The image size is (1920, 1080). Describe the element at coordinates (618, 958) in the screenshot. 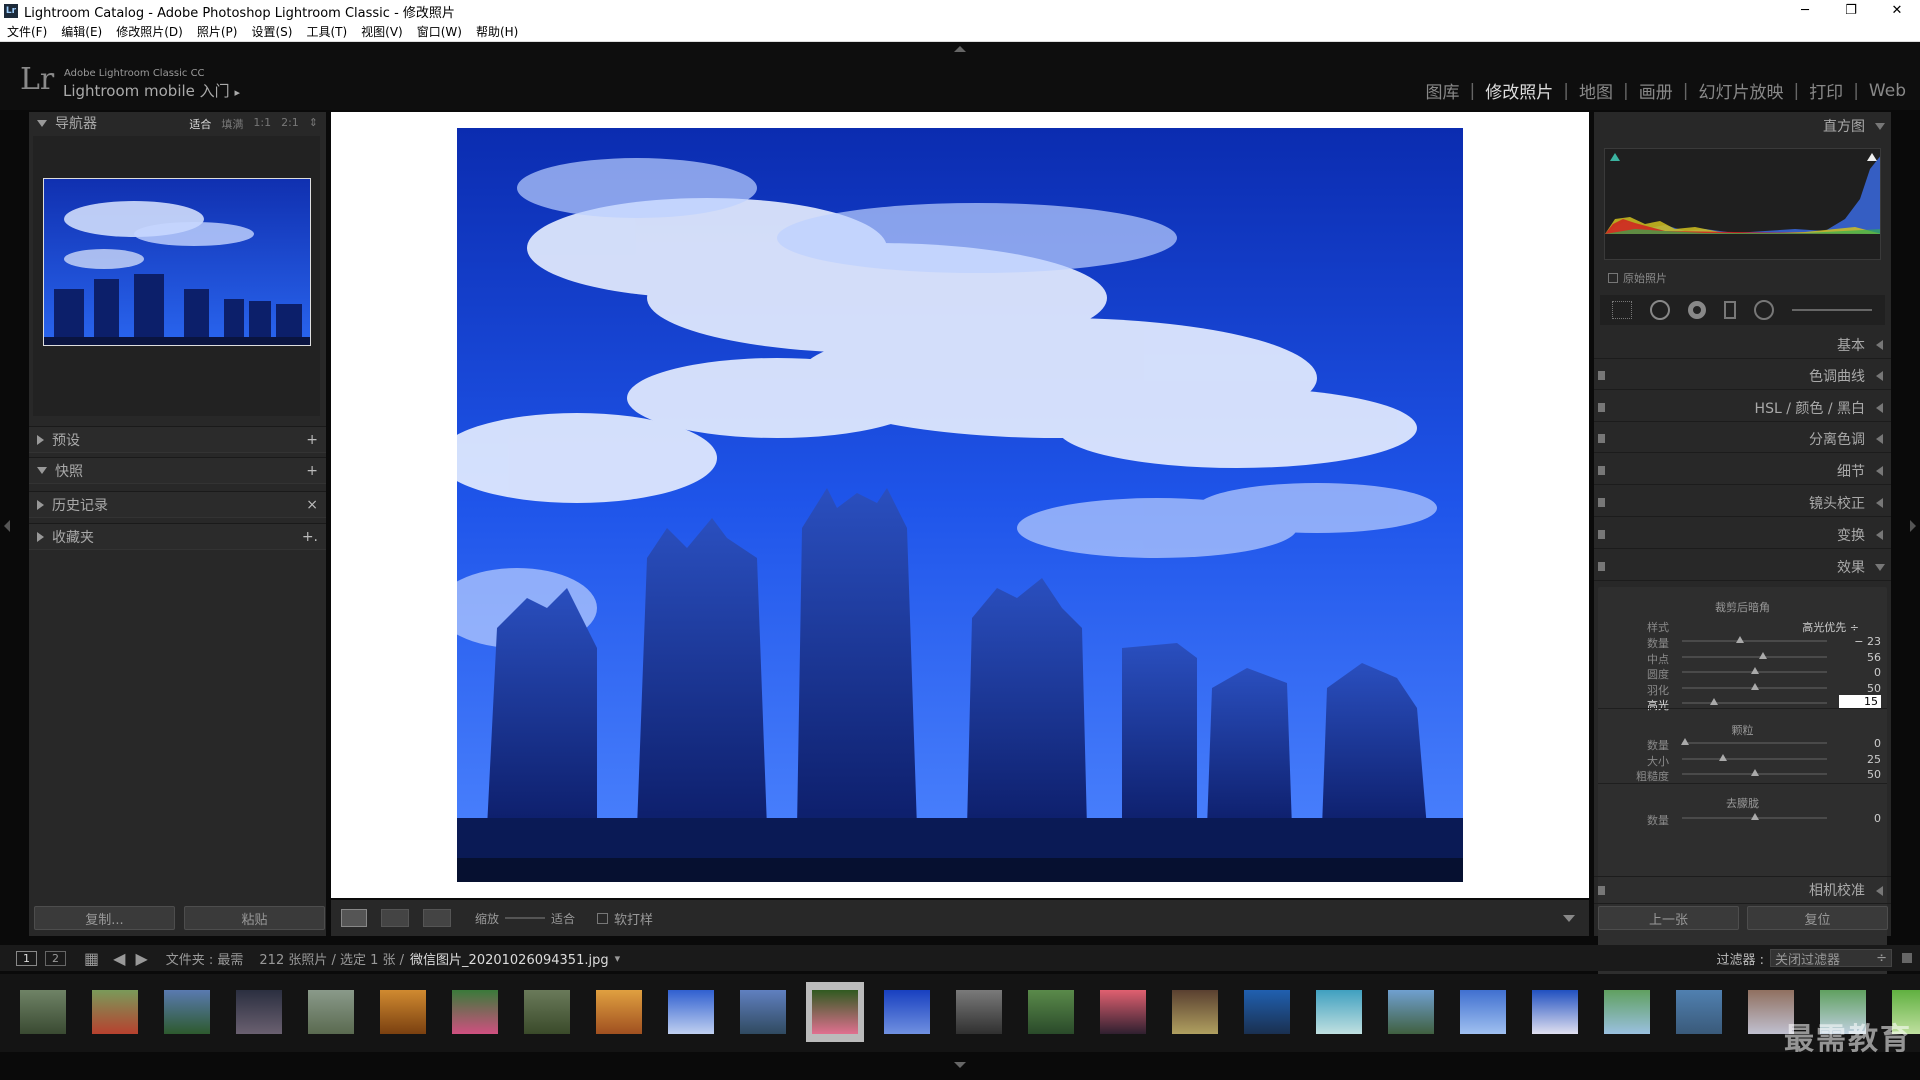

I see `filename-dropdown-icon: ▾` at that location.